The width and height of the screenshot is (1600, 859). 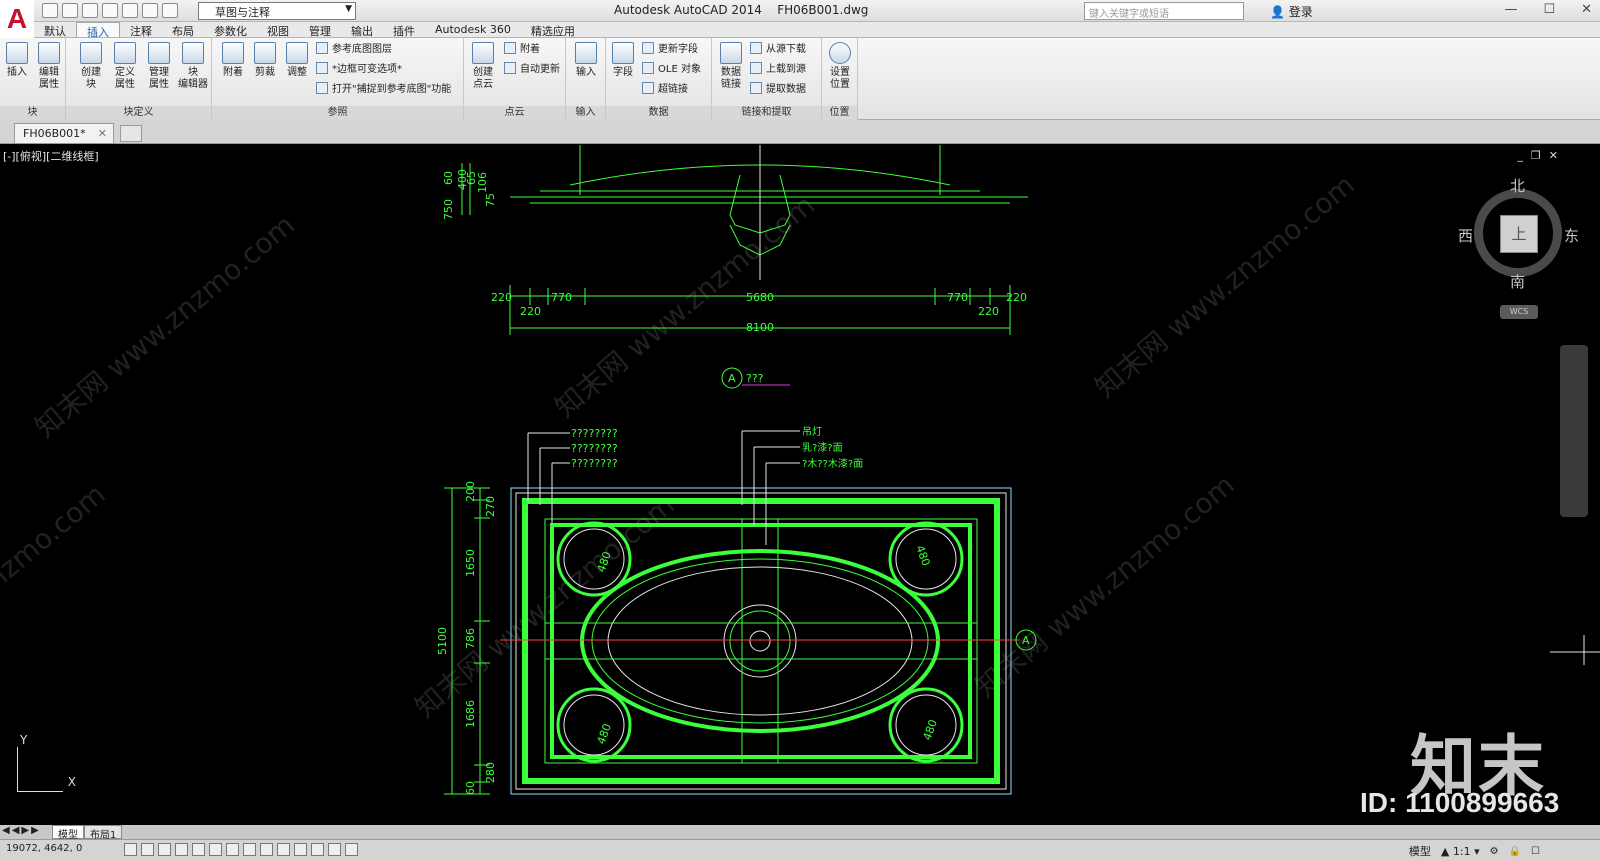 What do you see at coordinates (266, 849) in the screenshot?
I see `dynamic-ucs-icon` at bounding box center [266, 849].